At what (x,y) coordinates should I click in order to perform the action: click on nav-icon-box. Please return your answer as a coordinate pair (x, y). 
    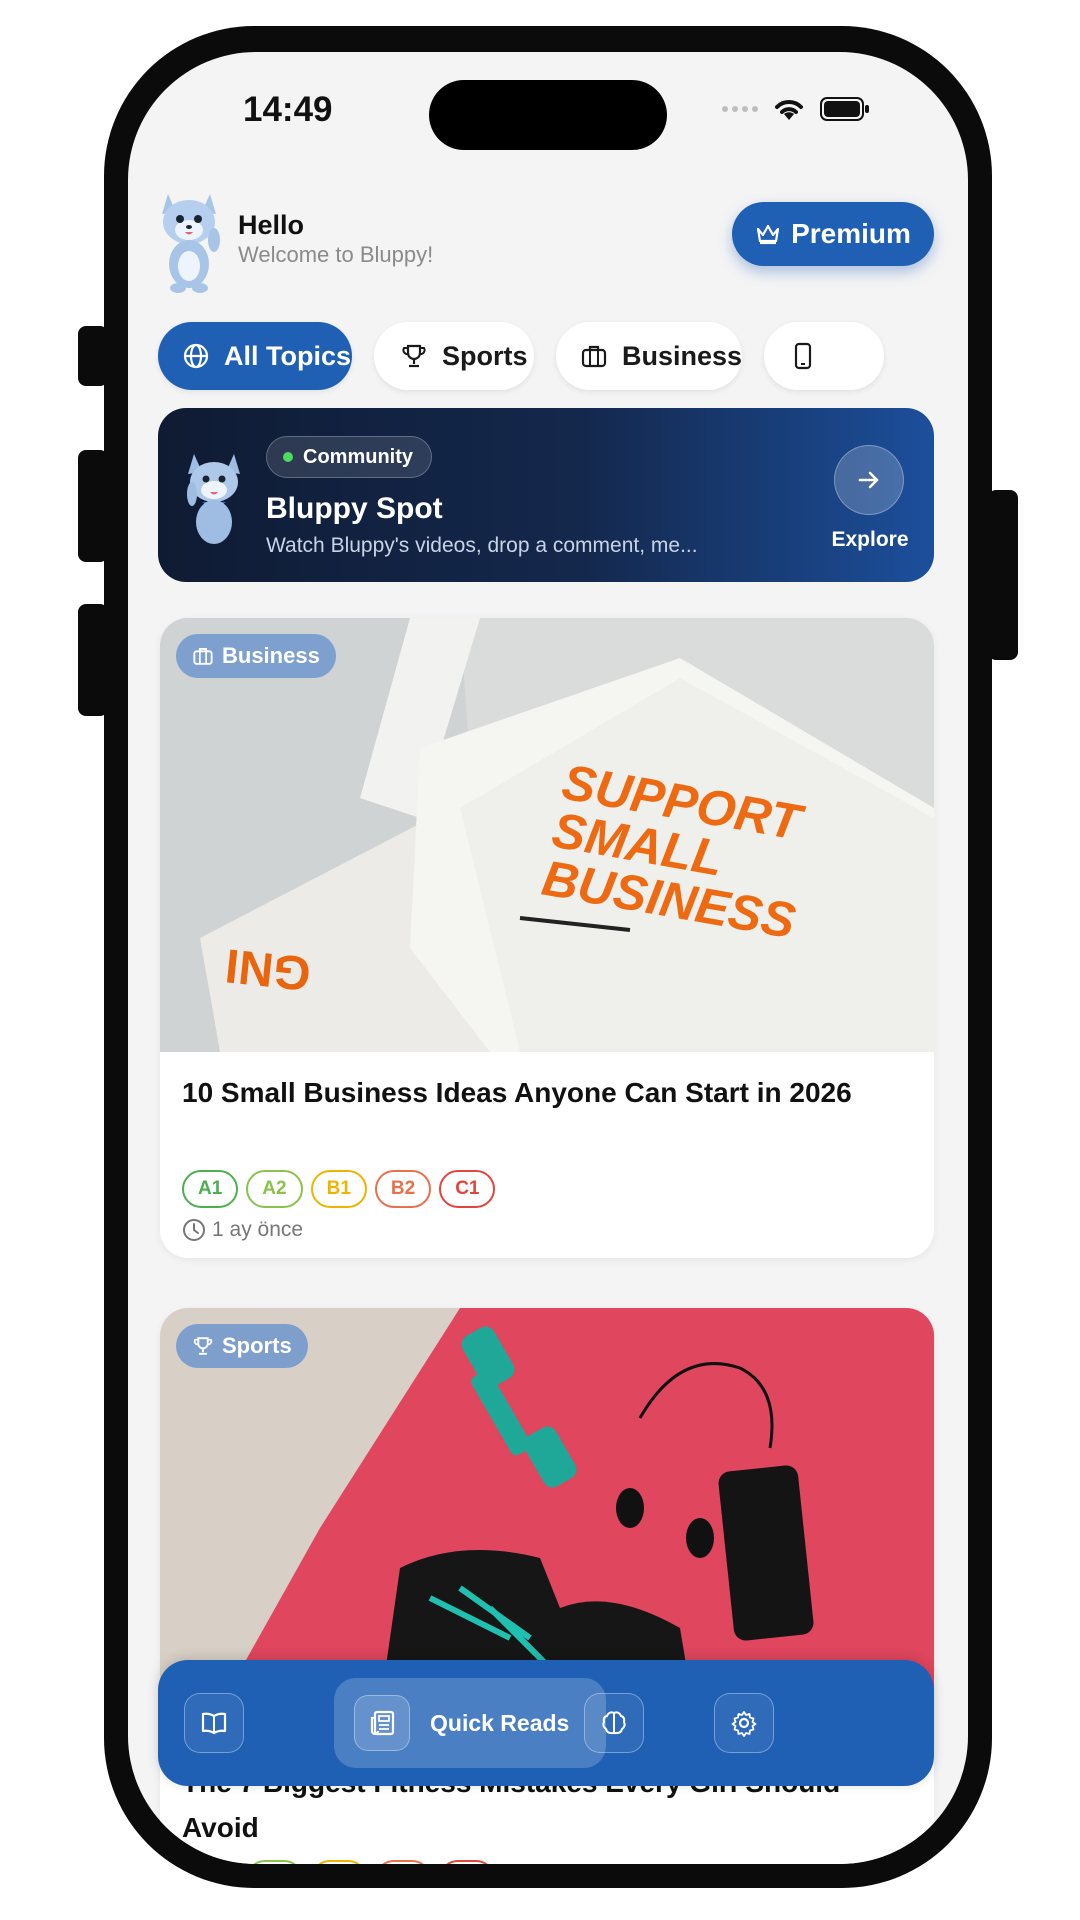
    Looking at the image, I should click on (382, 1723).